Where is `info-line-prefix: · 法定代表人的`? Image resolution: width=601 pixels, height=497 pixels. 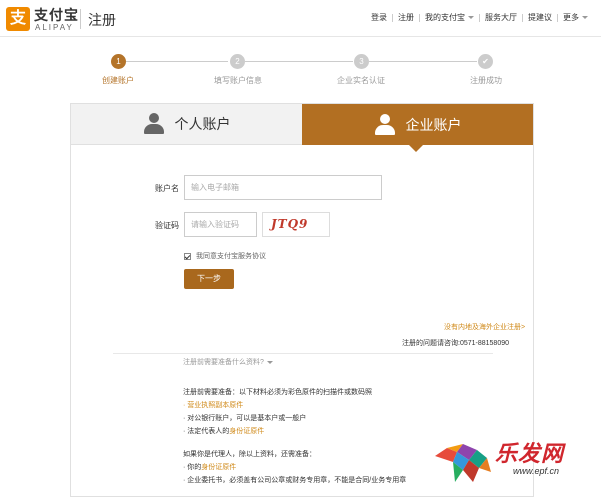 info-line-prefix: · 法定代表人的 is located at coordinates (206, 431).